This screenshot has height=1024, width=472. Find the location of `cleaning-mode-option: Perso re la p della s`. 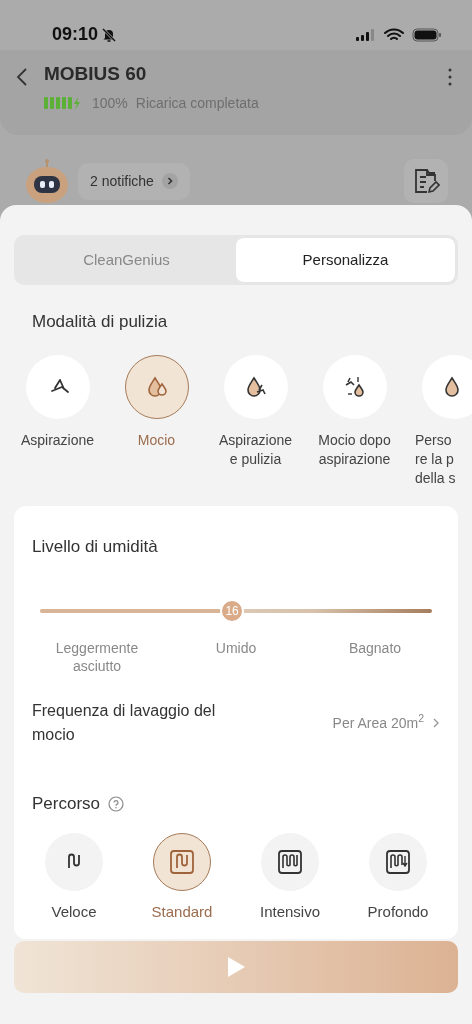

cleaning-mode-option: Perso re la p della s is located at coordinates (438, 421).